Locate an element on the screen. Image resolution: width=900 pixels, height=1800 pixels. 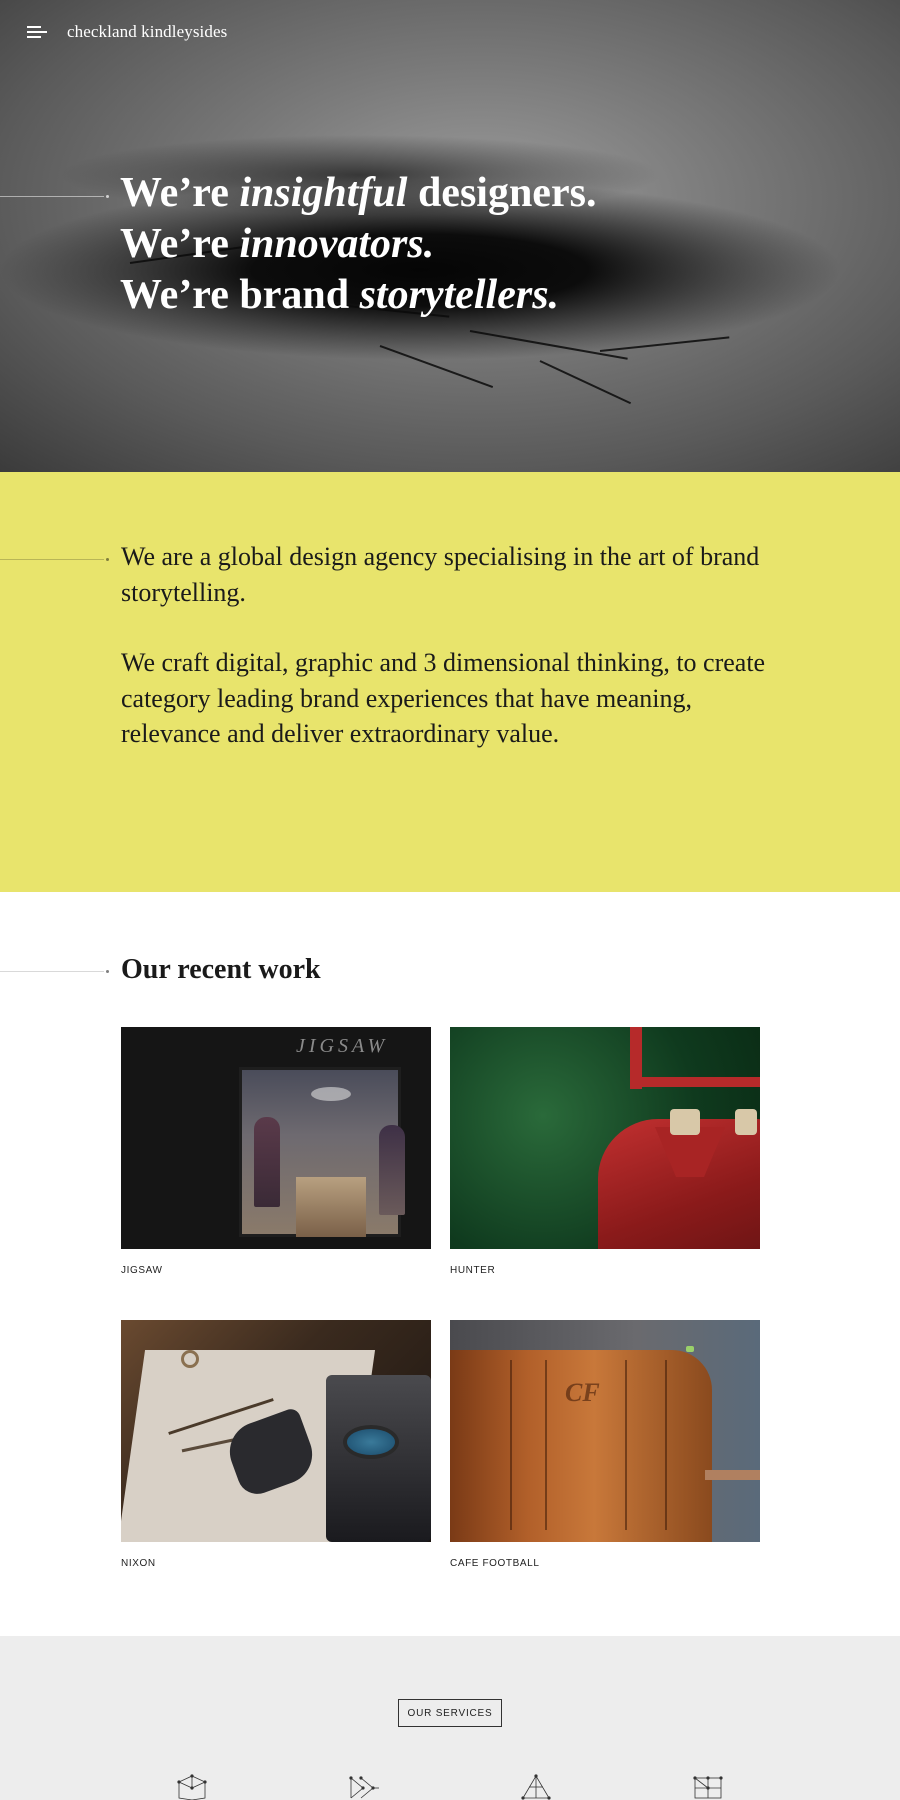
site-logo: checkland kindleysides is located at coordinates (147, 32).